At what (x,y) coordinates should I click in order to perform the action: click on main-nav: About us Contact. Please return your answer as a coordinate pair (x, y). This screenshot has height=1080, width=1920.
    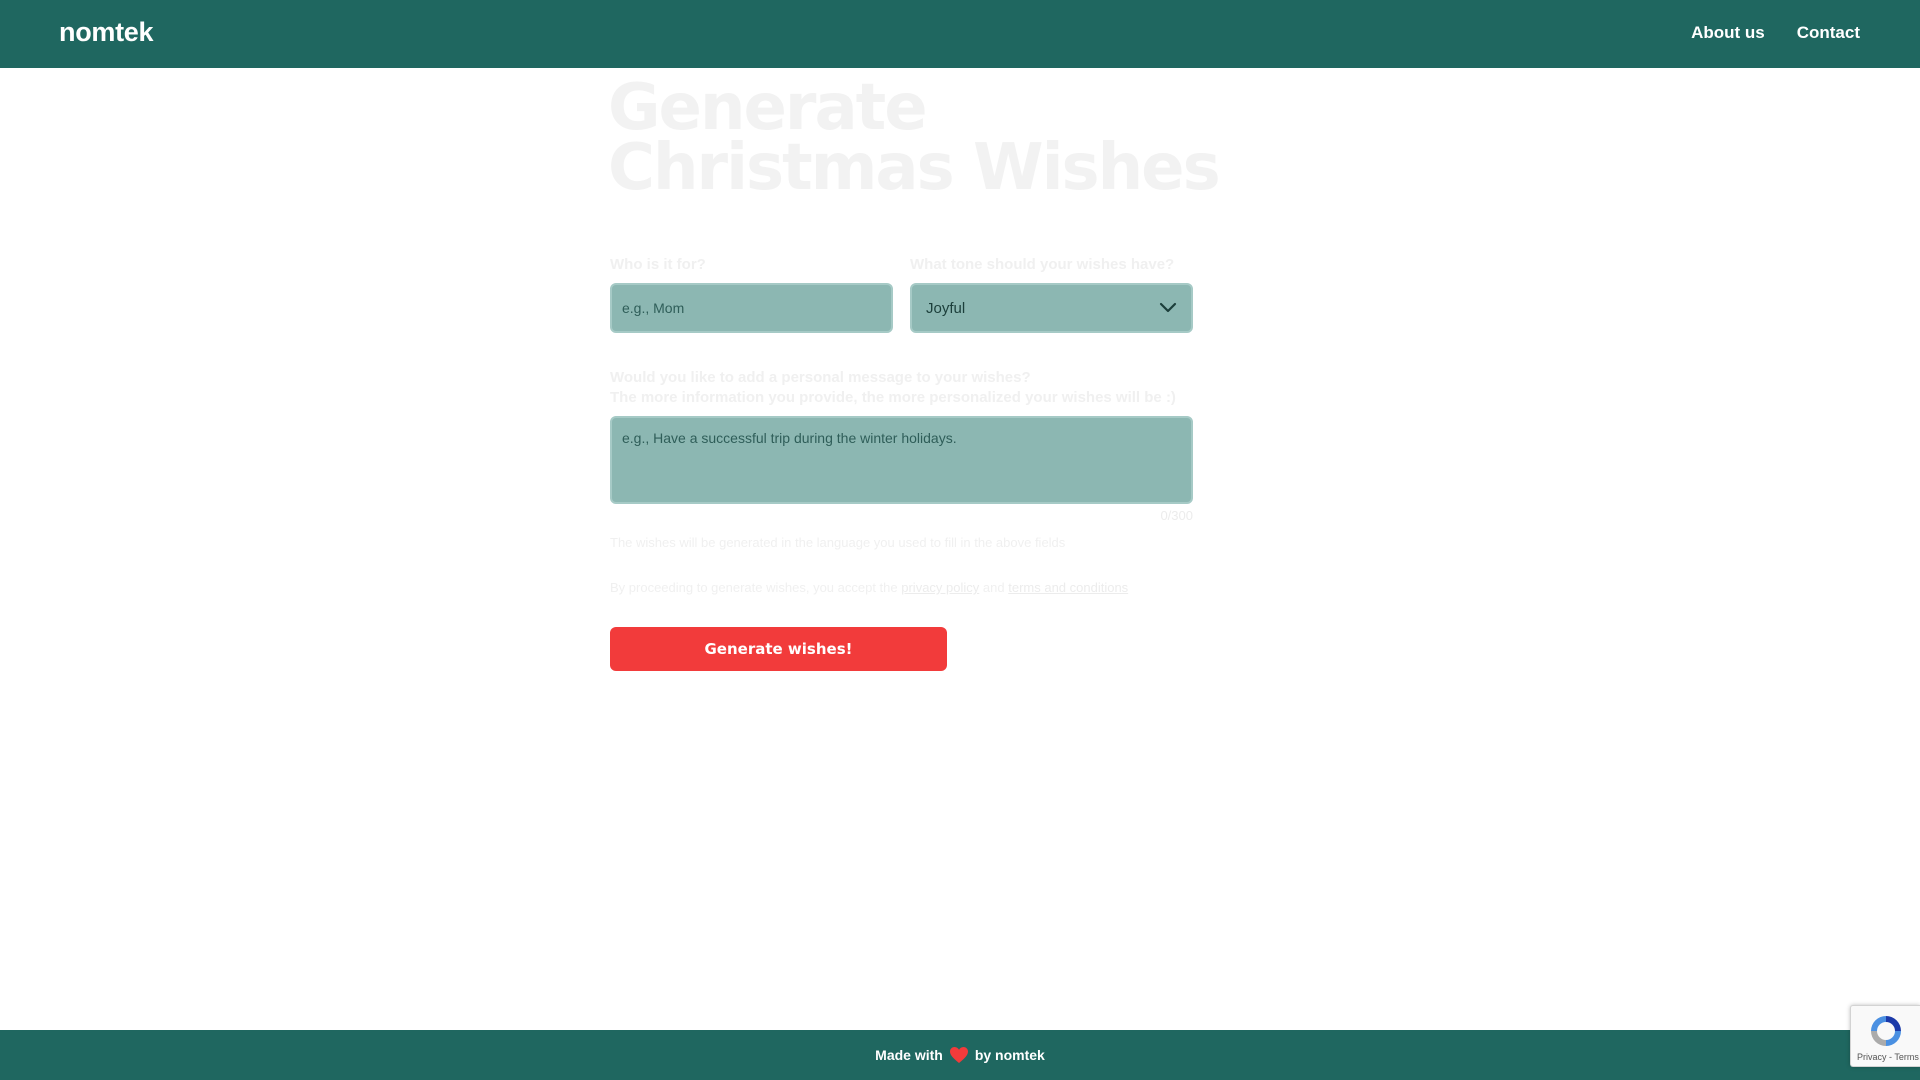
    Looking at the image, I should click on (1775, 33).